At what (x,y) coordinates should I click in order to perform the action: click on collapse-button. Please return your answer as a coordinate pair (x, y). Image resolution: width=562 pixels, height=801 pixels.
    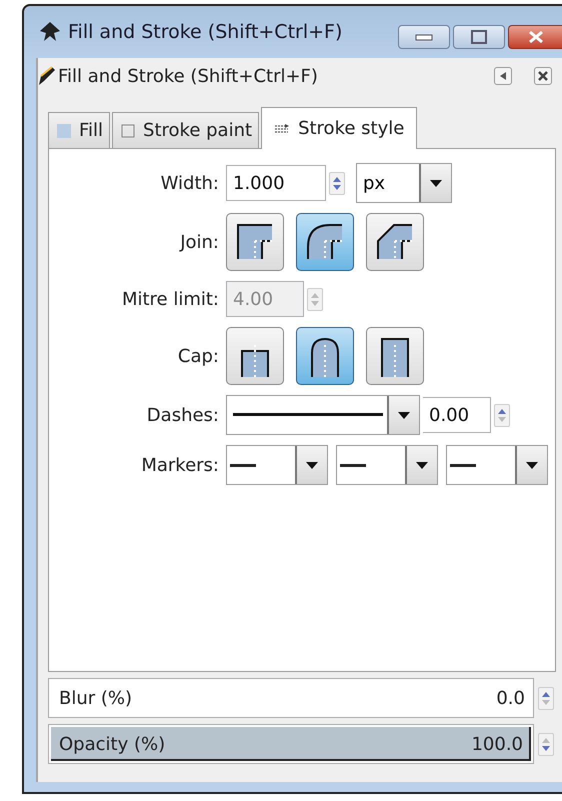
    Looking at the image, I should click on (503, 76).